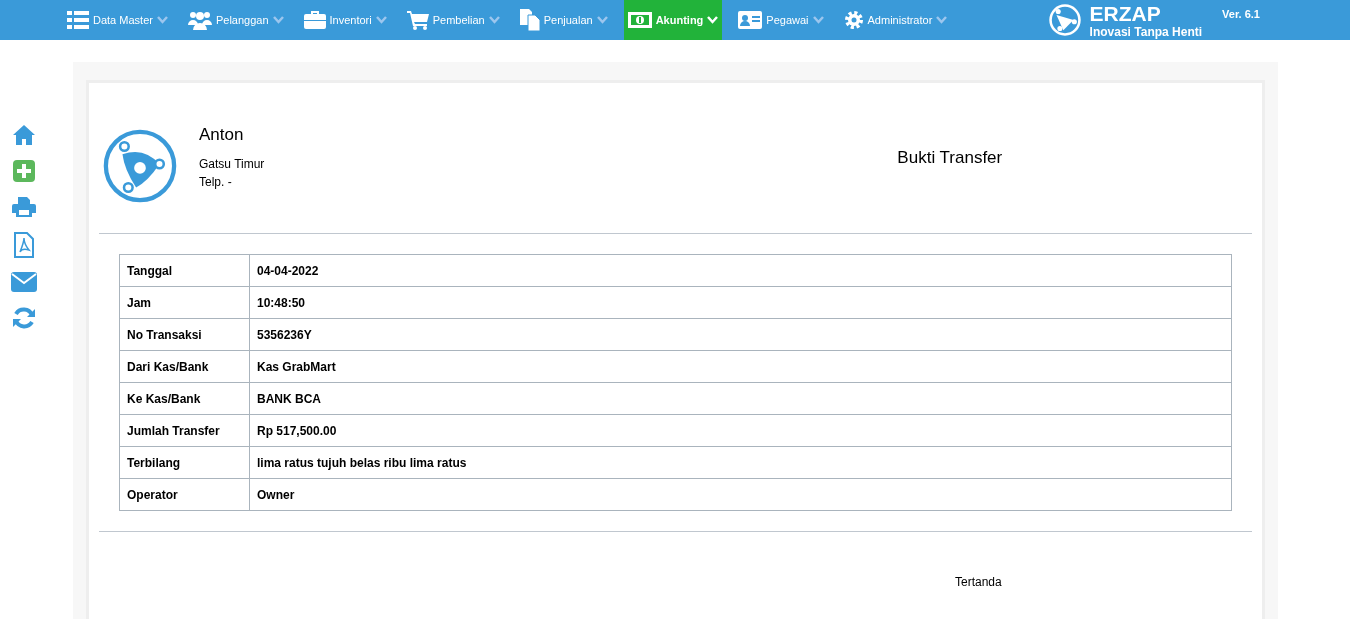  What do you see at coordinates (740, 270) in the screenshot?
I see `field-value-cell: 04-04-2022` at bounding box center [740, 270].